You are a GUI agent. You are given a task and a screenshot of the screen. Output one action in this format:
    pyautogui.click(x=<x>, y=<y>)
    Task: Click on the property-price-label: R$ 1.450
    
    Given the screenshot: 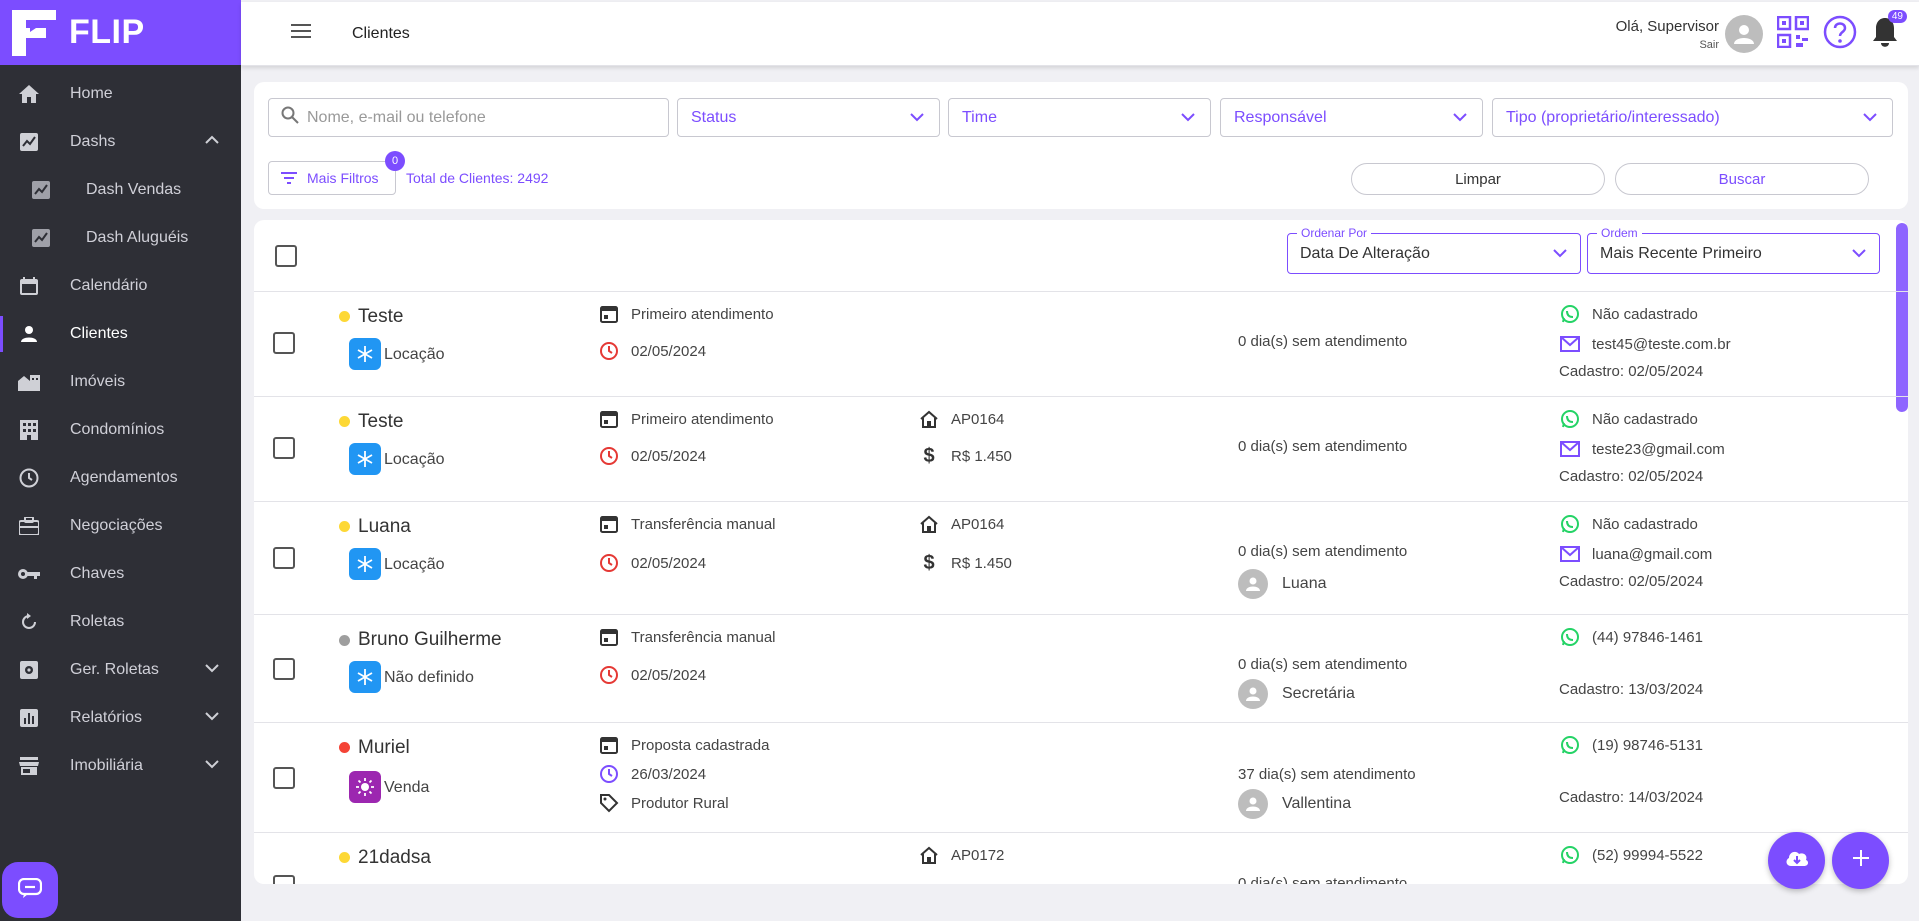 What is the action you would take?
    pyautogui.click(x=981, y=563)
    